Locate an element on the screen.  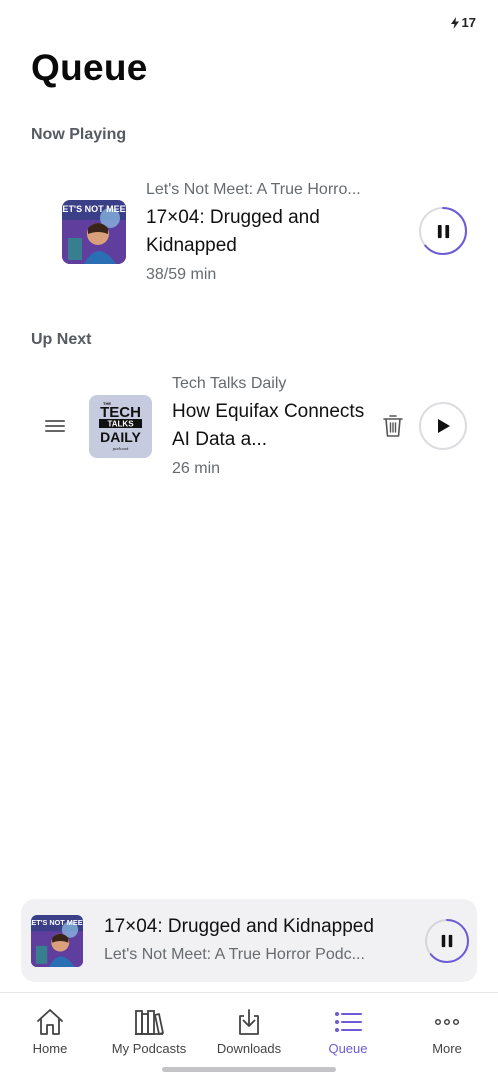
tab-more: More is located at coordinates (447, 1028).